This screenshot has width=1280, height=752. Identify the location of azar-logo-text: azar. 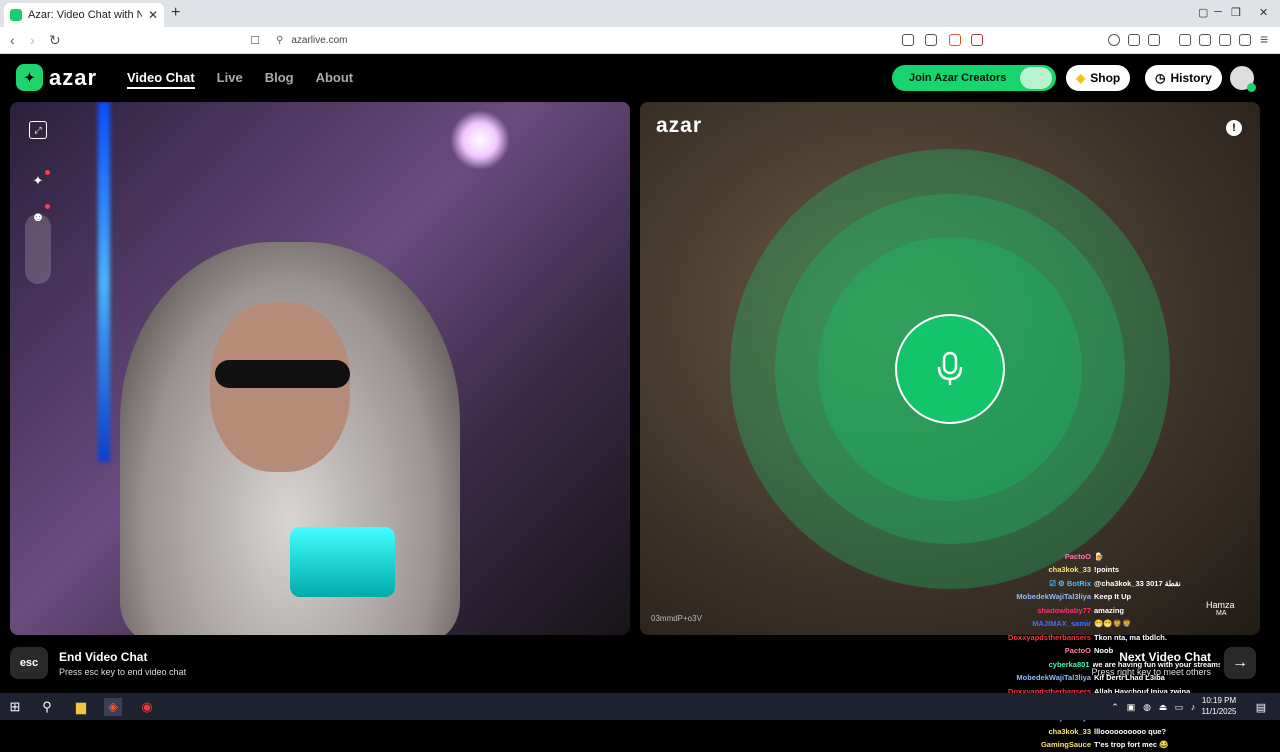
(73, 77).